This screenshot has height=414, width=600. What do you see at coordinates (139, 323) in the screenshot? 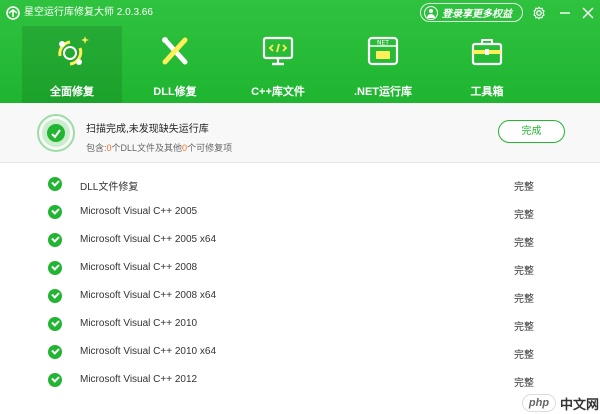
I see `item-name: Microsoft Visual C++ 2010` at bounding box center [139, 323].